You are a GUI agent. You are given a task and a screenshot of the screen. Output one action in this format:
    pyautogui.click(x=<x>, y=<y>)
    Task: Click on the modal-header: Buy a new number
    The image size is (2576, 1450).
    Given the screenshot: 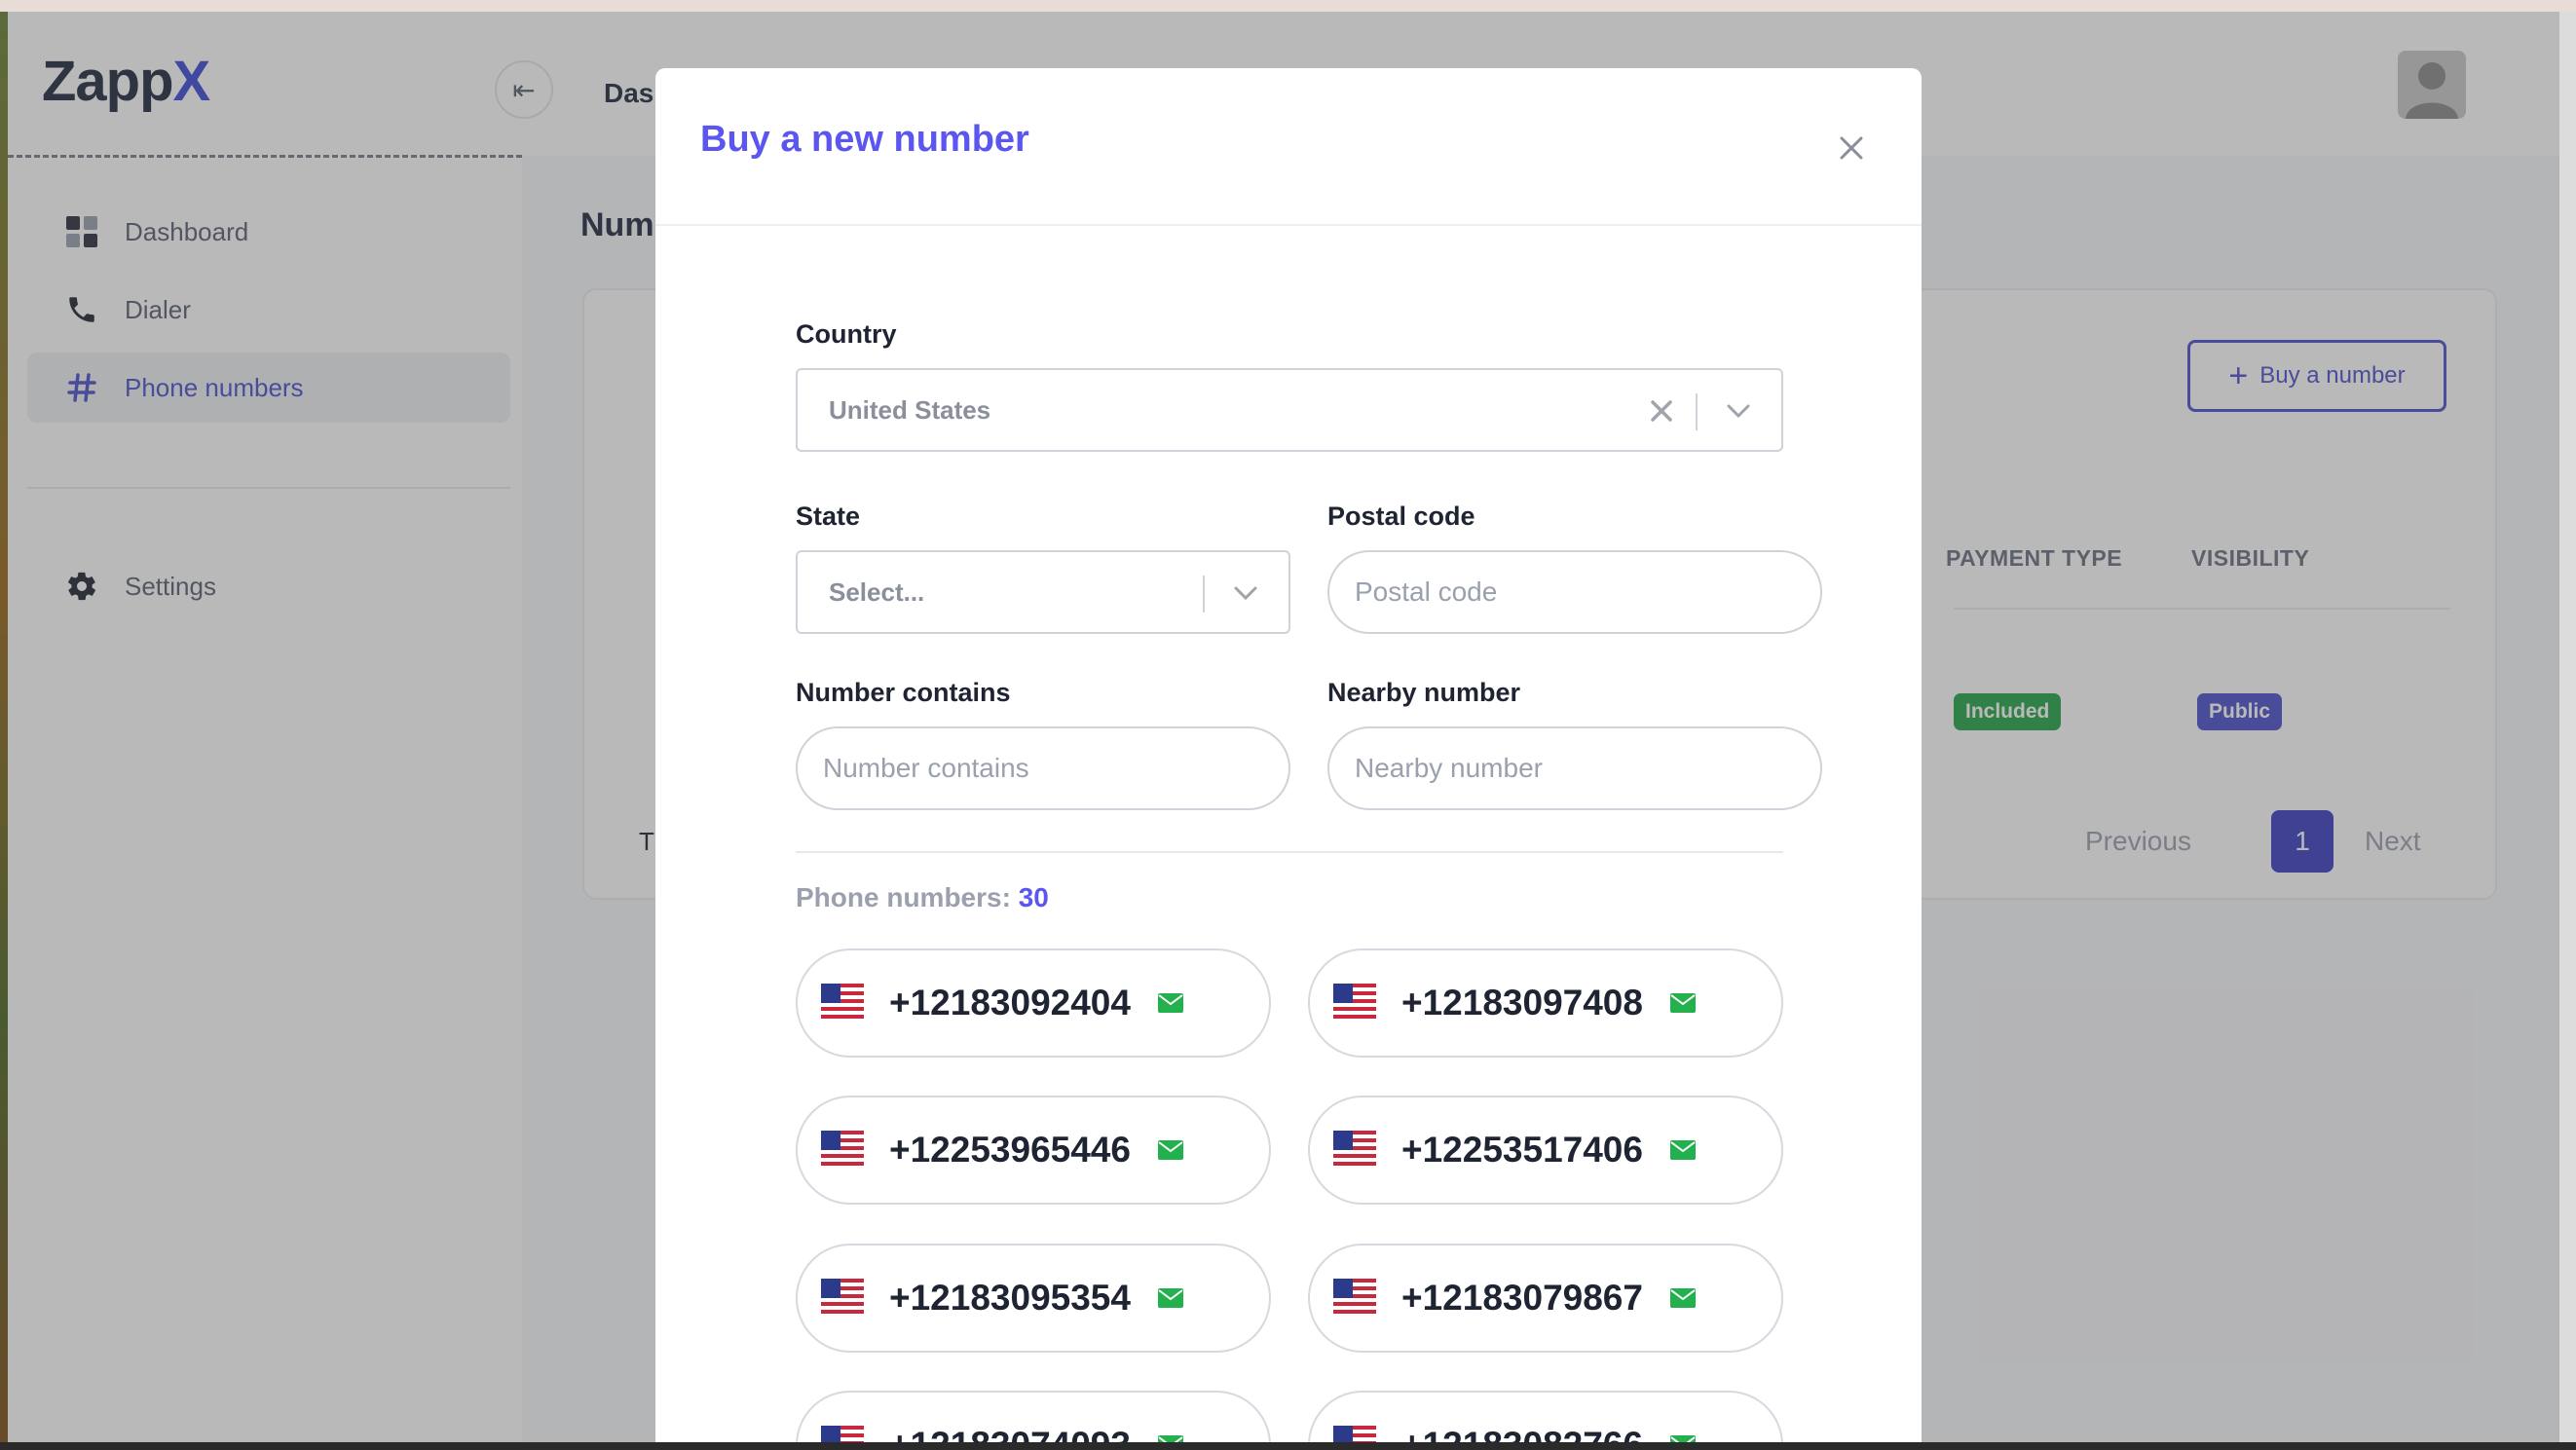 What is the action you would take?
    pyautogui.click(x=1288, y=147)
    